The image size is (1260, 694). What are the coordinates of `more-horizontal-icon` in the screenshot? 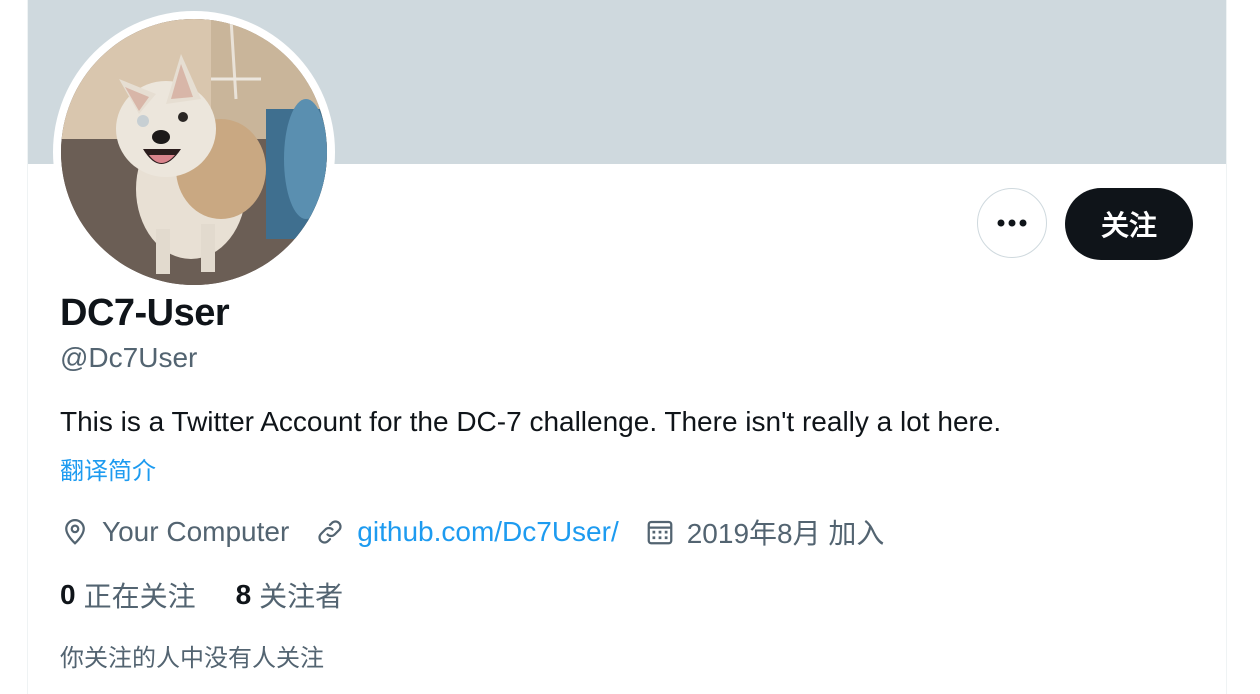 It's located at (1012, 223).